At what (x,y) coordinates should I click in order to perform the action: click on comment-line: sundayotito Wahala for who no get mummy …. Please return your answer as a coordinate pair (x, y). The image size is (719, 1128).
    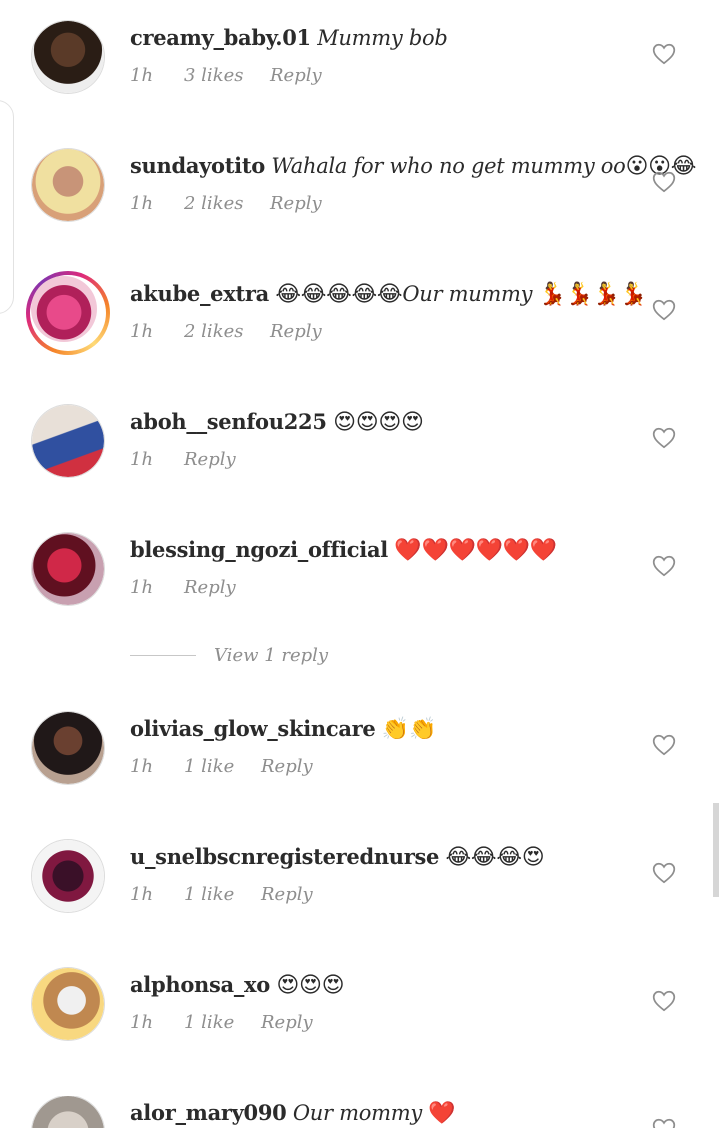
    Looking at the image, I should click on (413, 166).